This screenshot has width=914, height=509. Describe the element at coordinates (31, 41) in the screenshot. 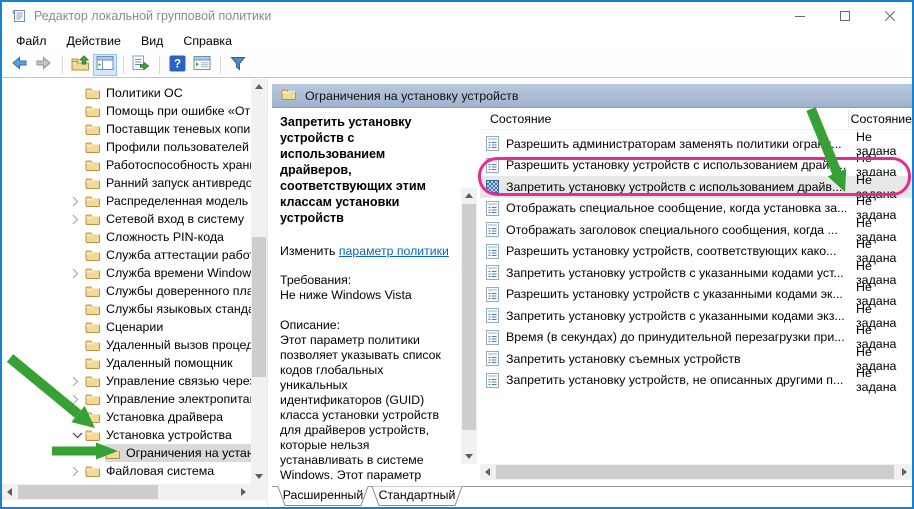

I see `menu-item: Файл` at that location.